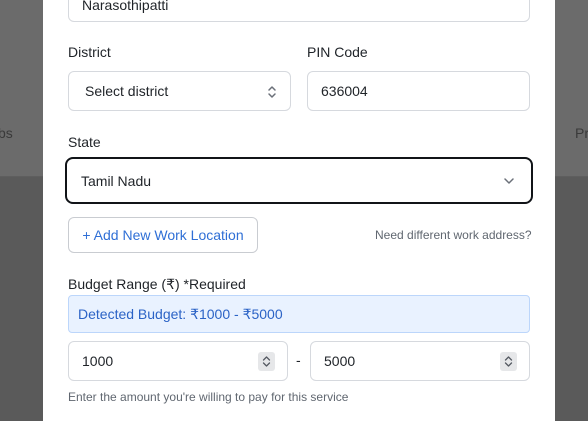 This screenshot has width=588, height=421. What do you see at coordinates (340, 361) in the screenshot?
I see `budget-max-value: 5000` at bounding box center [340, 361].